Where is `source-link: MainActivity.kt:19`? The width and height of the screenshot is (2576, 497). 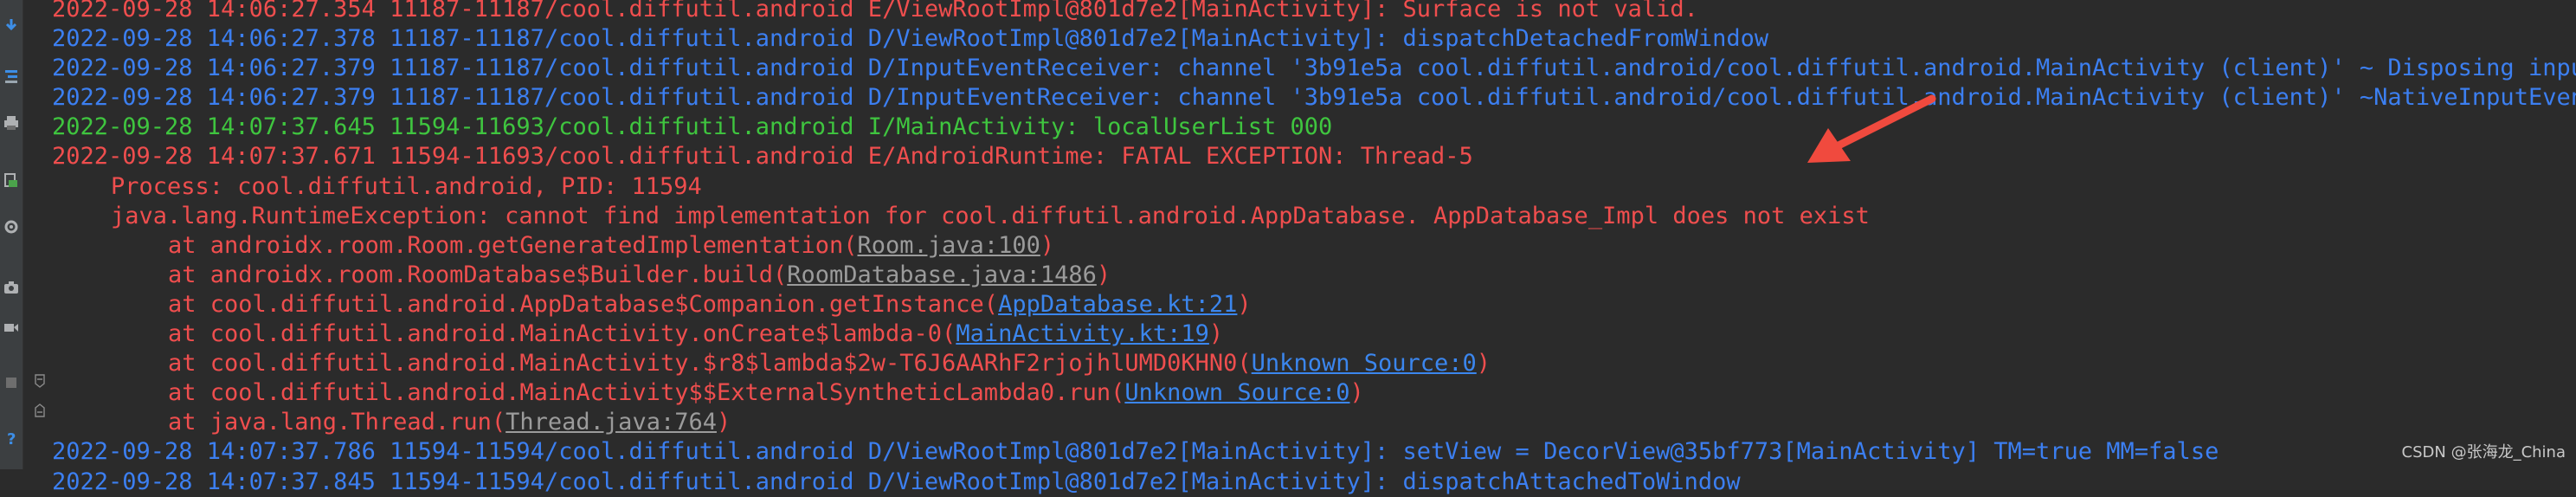
source-link: MainActivity.kt:19 is located at coordinates (1082, 333).